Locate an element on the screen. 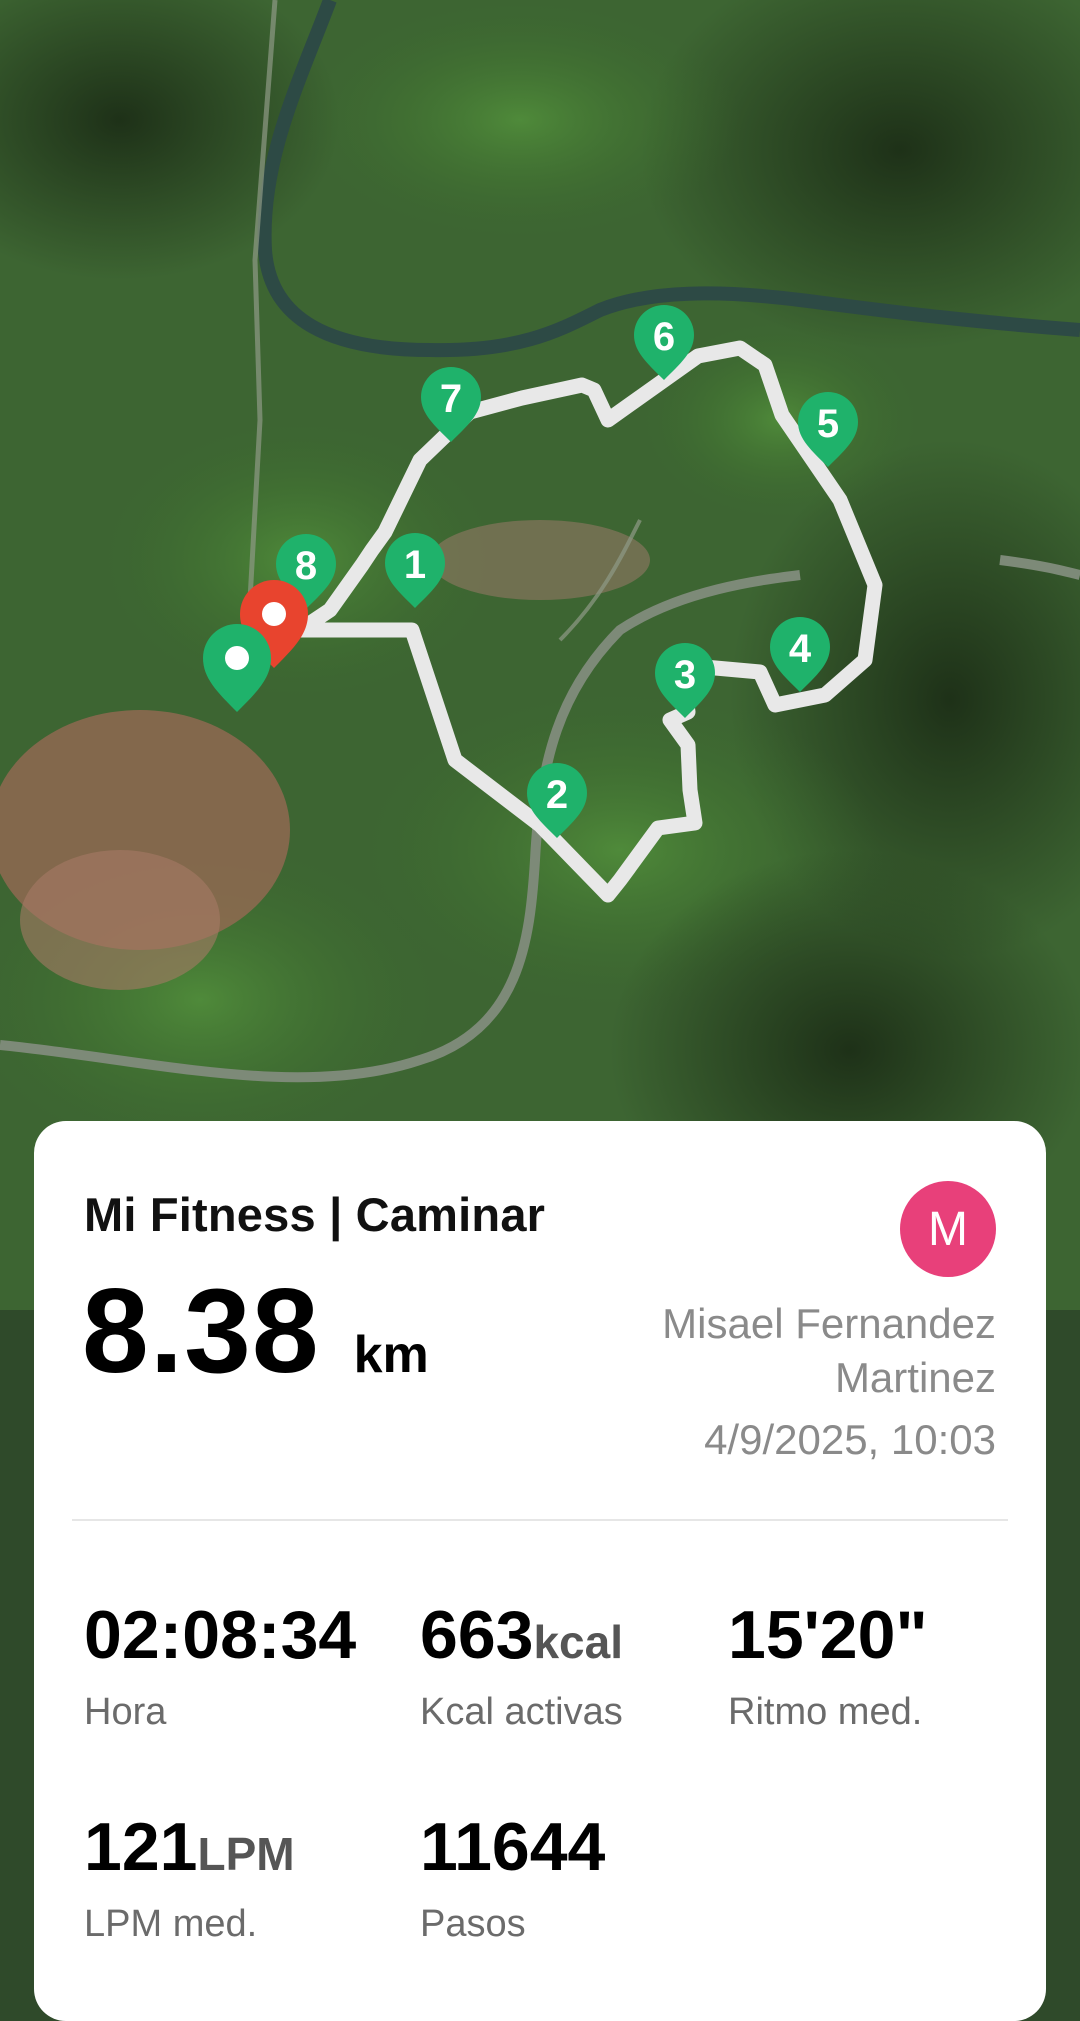 This screenshot has height=2021, width=1080. stat-duration: 02:08:34 Hora is located at coordinates (220, 1667).